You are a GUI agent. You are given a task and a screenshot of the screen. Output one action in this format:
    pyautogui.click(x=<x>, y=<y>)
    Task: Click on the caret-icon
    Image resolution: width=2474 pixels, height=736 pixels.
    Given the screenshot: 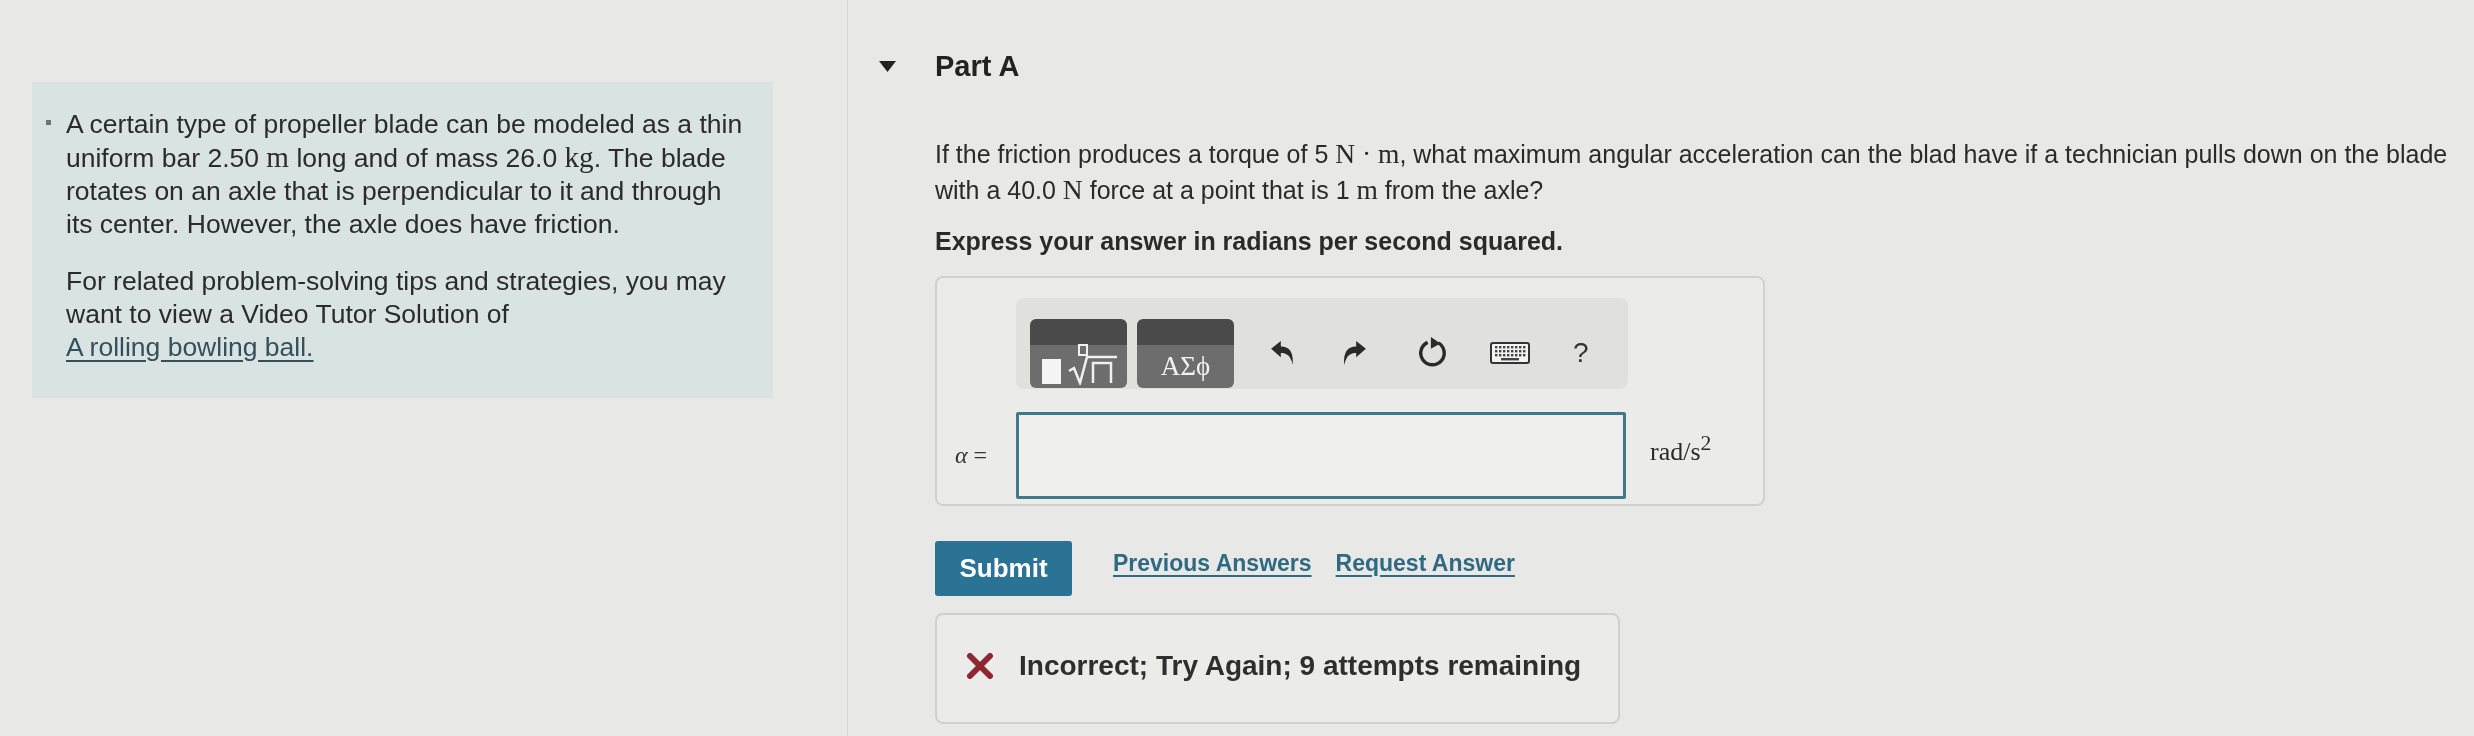 What is the action you would take?
    pyautogui.click(x=887, y=66)
    